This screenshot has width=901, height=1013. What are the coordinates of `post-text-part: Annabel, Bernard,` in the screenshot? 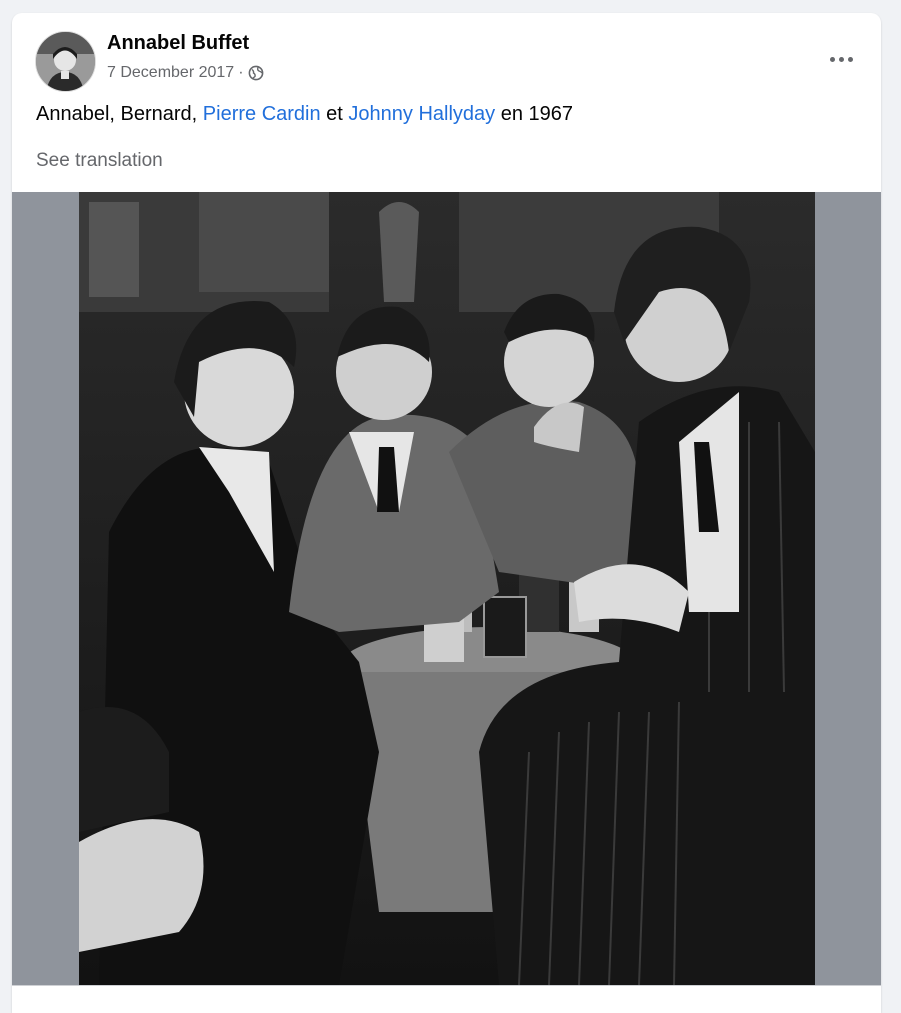 It's located at (119, 114).